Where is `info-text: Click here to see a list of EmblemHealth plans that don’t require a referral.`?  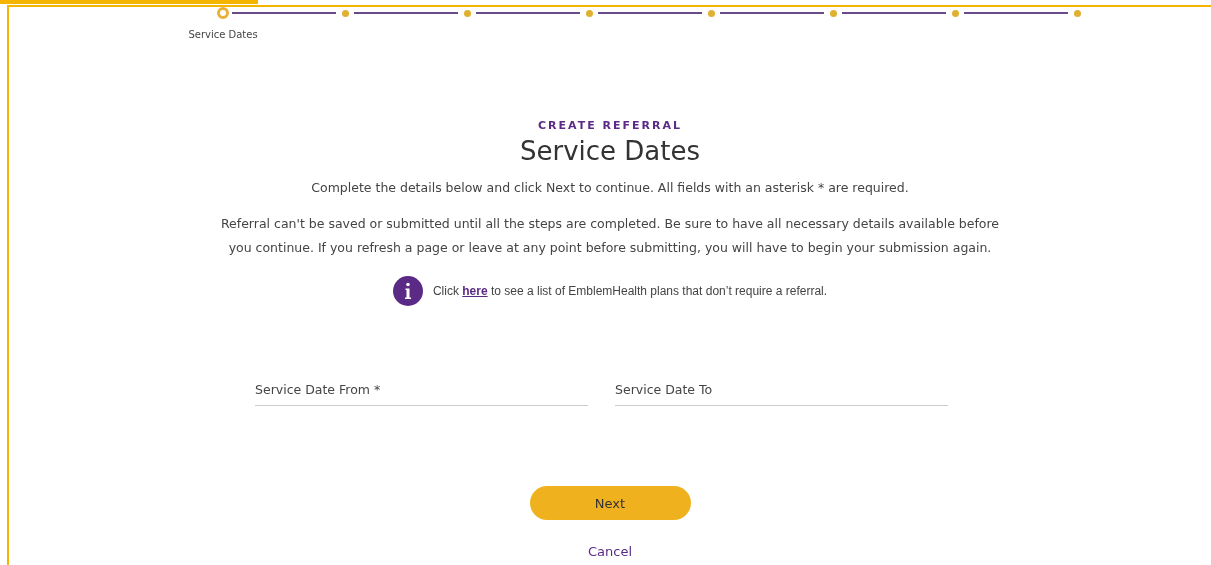
info-text: Click here to see a list of EmblemHealth plans that don’t require a referral. is located at coordinates (630, 291).